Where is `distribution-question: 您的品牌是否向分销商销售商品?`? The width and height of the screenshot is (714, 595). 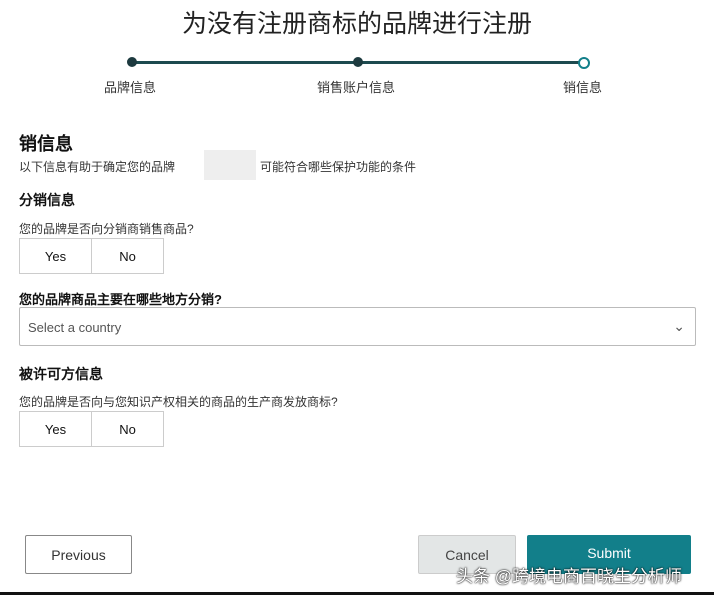 distribution-question: 您的品牌是否向分销商销售商品? is located at coordinates (106, 229).